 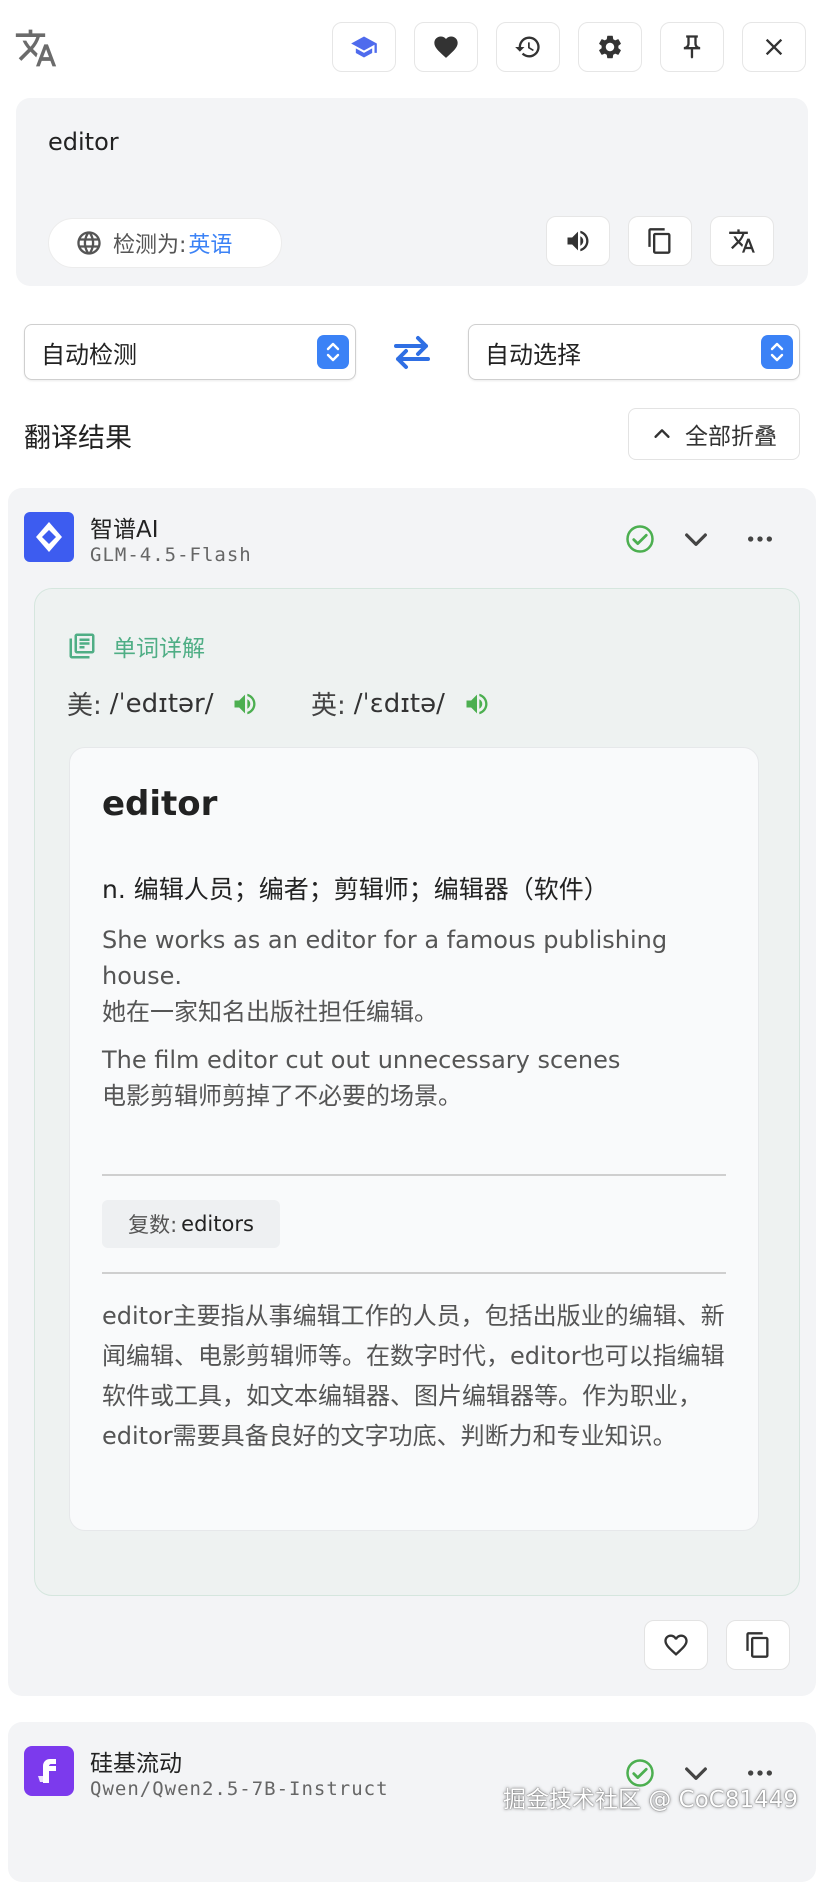 I want to click on history-icon, so click(x=527, y=47).